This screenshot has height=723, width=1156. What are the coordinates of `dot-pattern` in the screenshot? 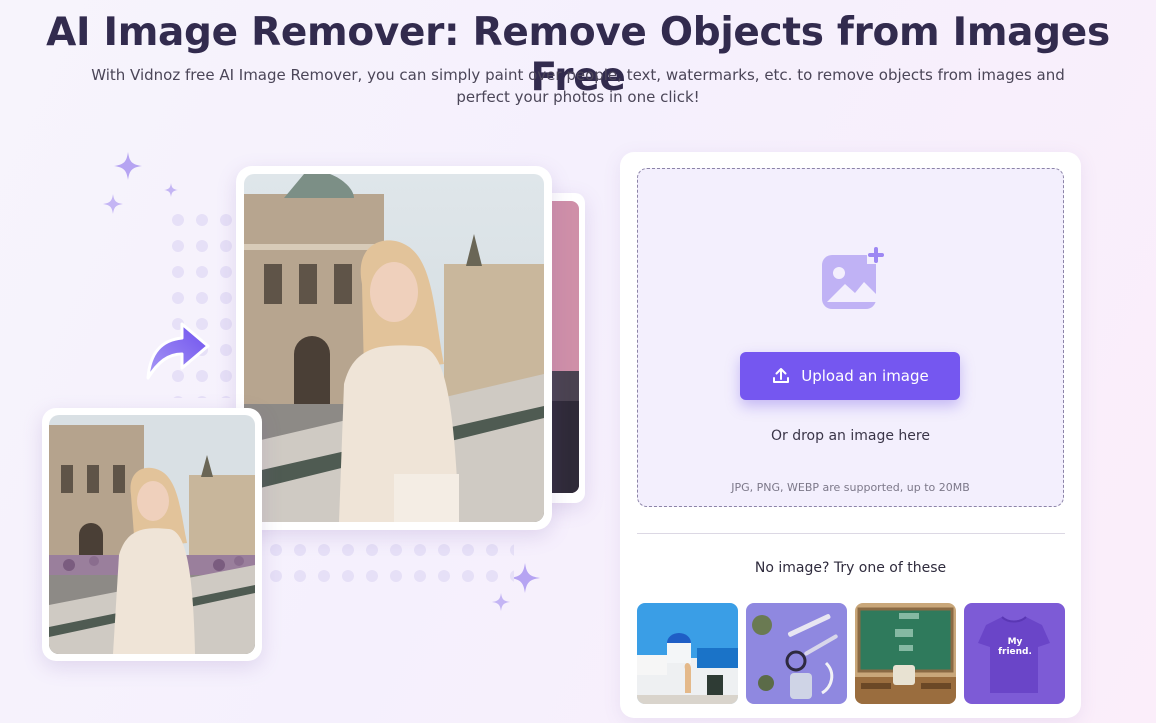 It's located at (389, 563).